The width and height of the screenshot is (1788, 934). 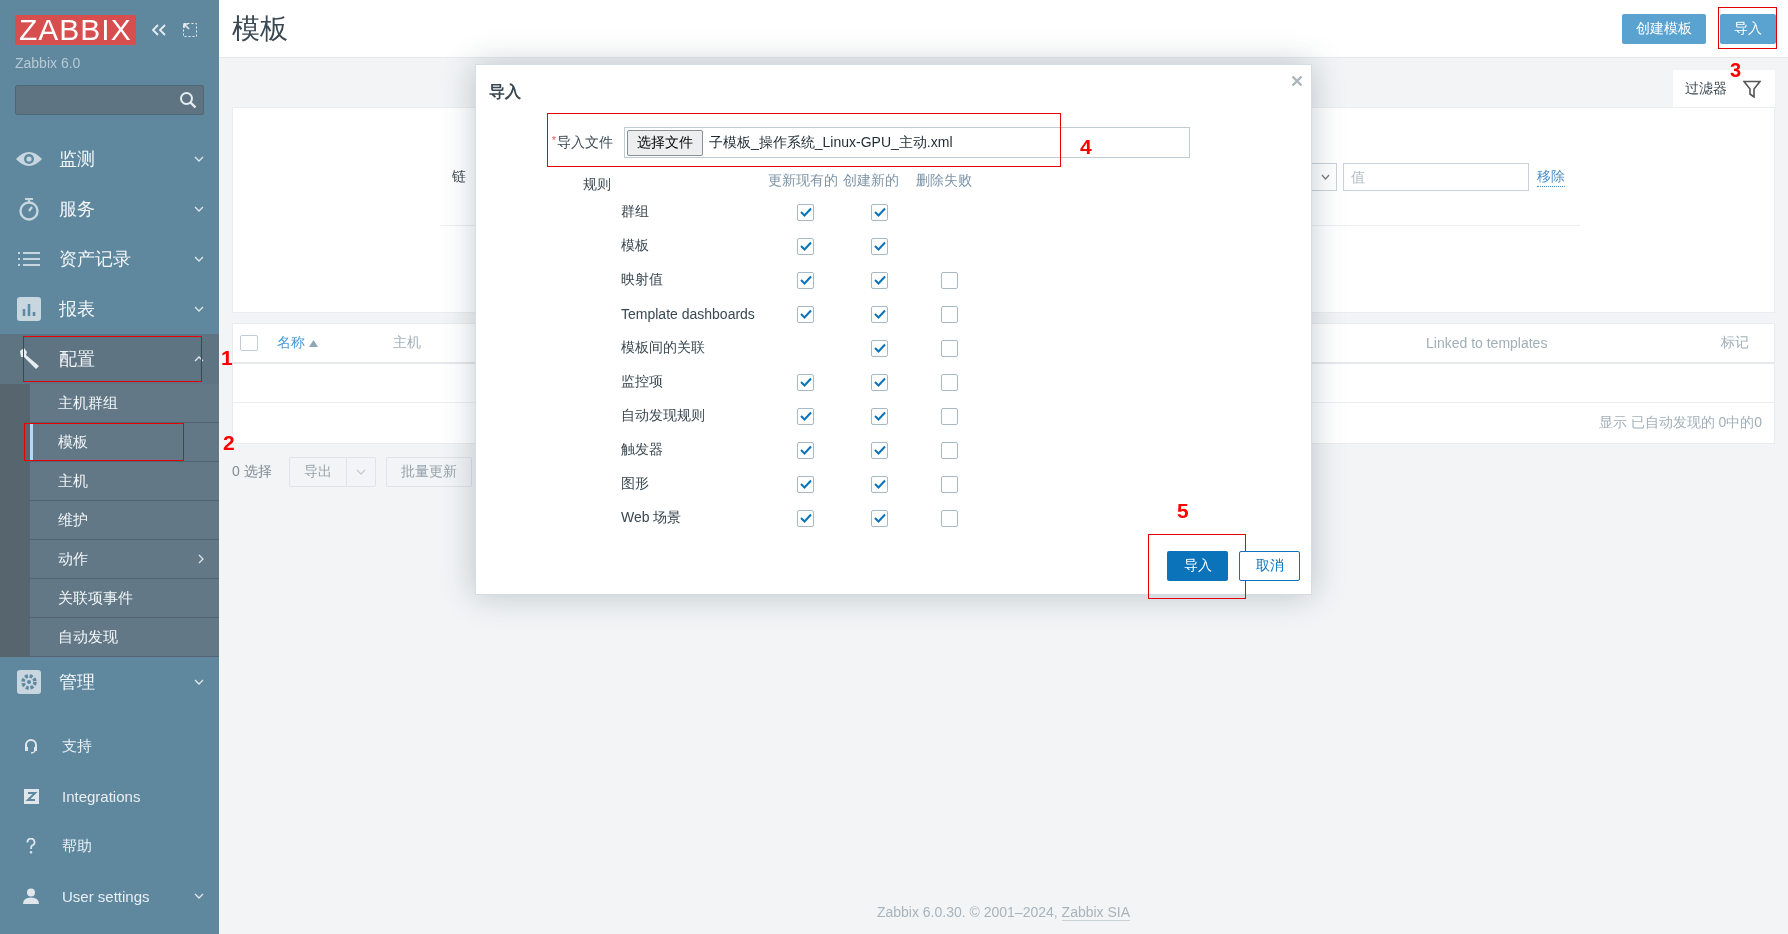 I want to click on submenu-item: 维护, so click(x=124, y=520).